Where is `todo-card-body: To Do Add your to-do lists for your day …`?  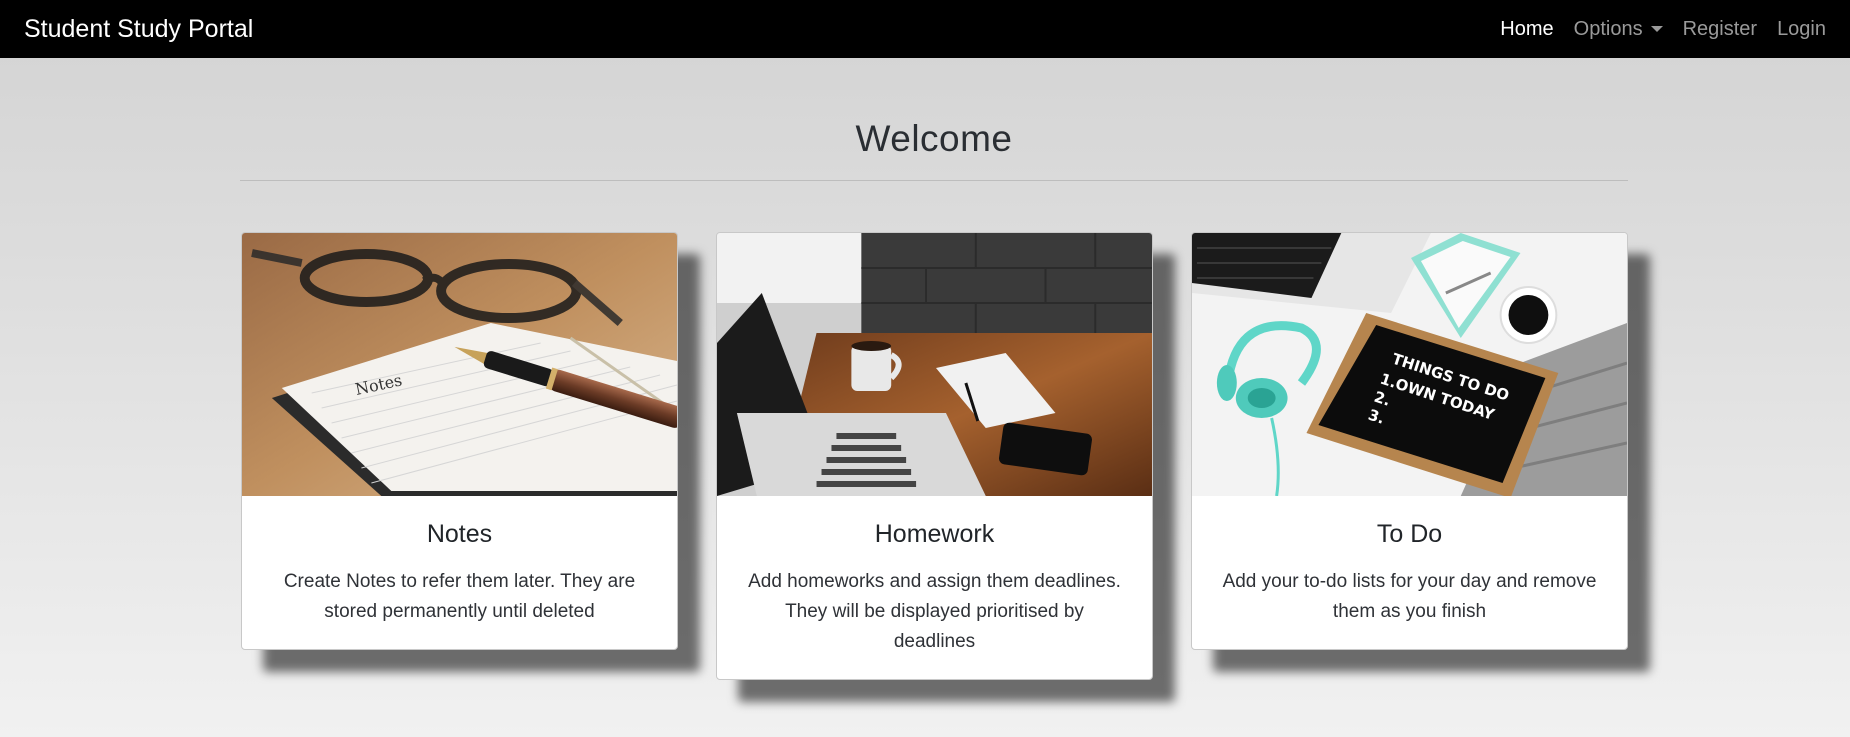 todo-card-body: To Do Add your to-do lists for your day … is located at coordinates (1409, 572).